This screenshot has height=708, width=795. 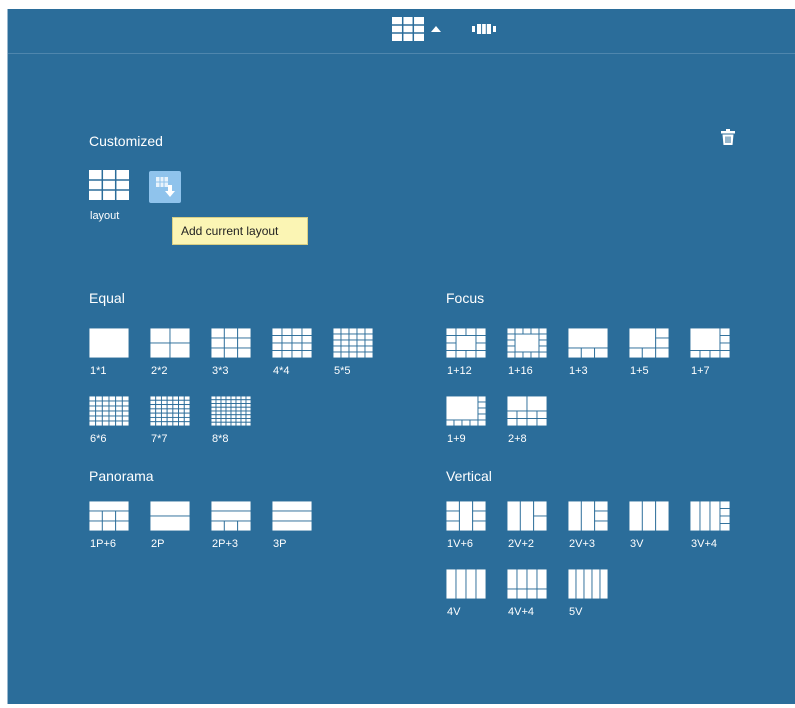 What do you see at coordinates (98, 439) in the screenshot?
I see `layout-option-label: 6*6` at bounding box center [98, 439].